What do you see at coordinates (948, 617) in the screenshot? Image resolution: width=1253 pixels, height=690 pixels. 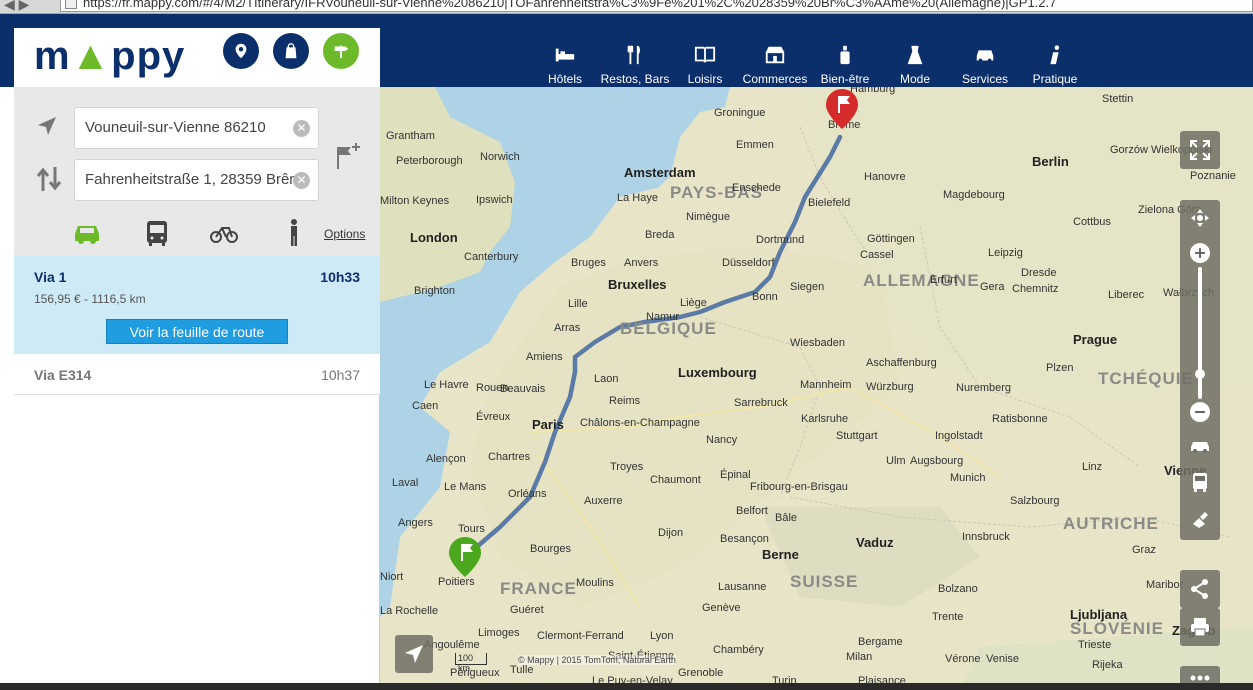 I see `city-label: Trente` at bounding box center [948, 617].